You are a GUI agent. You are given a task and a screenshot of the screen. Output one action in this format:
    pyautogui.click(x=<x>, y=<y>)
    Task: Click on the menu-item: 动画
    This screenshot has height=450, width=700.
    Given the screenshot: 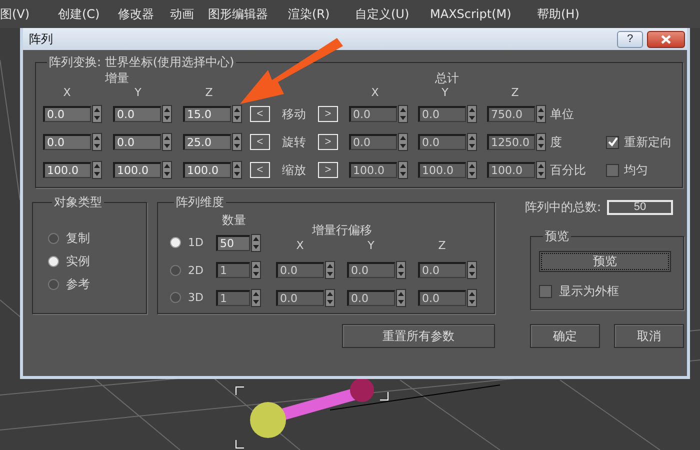 What is the action you would take?
    pyautogui.click(x=189, y=14)
    